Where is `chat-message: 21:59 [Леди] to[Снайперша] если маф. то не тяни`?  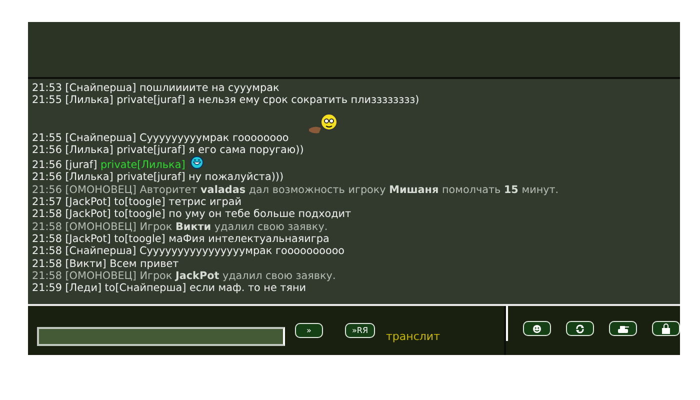 chat-message: 21:59 [Леди] to[Снайперша] если маф. то не тяни is located at coordinates (170, 288).